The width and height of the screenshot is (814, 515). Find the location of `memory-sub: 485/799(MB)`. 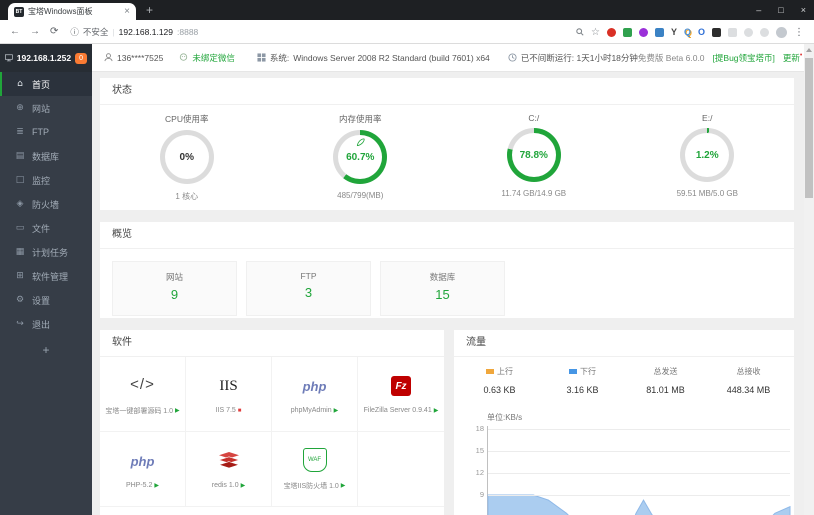

memory-sub: 485/799(MB) is located at coordinates (360, 195).